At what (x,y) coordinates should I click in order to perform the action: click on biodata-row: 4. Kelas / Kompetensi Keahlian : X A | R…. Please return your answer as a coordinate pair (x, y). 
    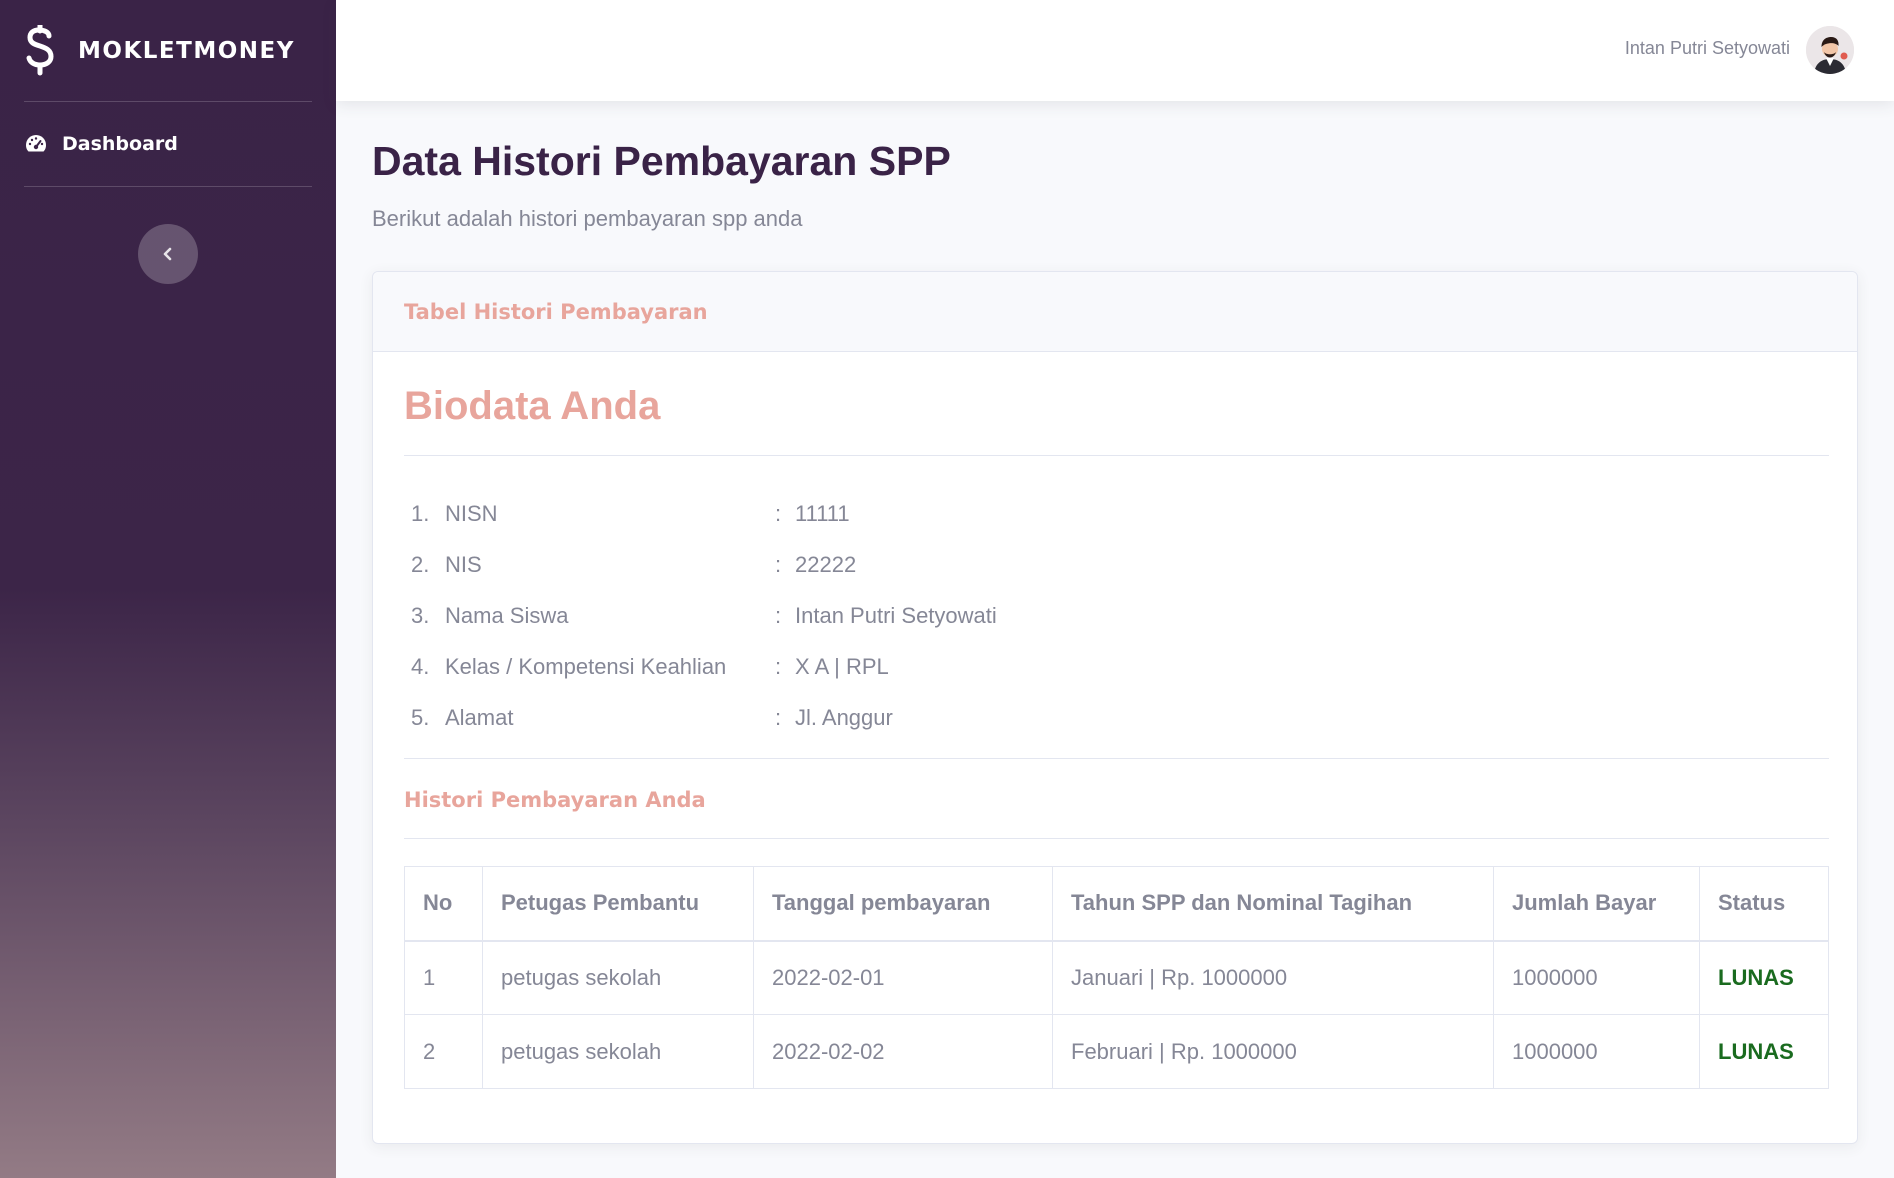
    Looking at the image, I should click on (704, 666).